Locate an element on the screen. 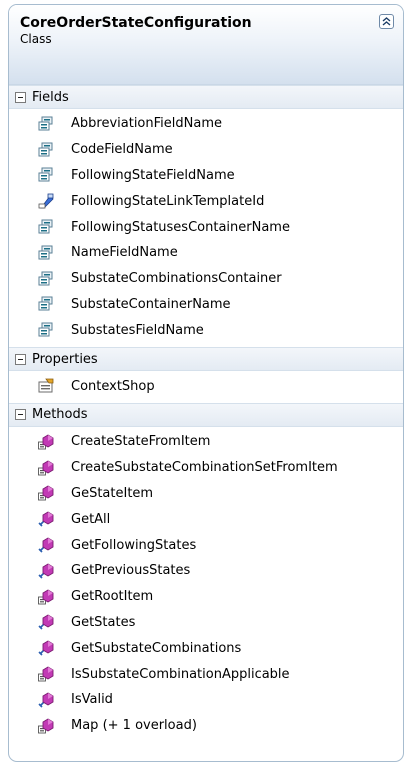  properties-list: ContextShop is located at coordinates (206, 387).